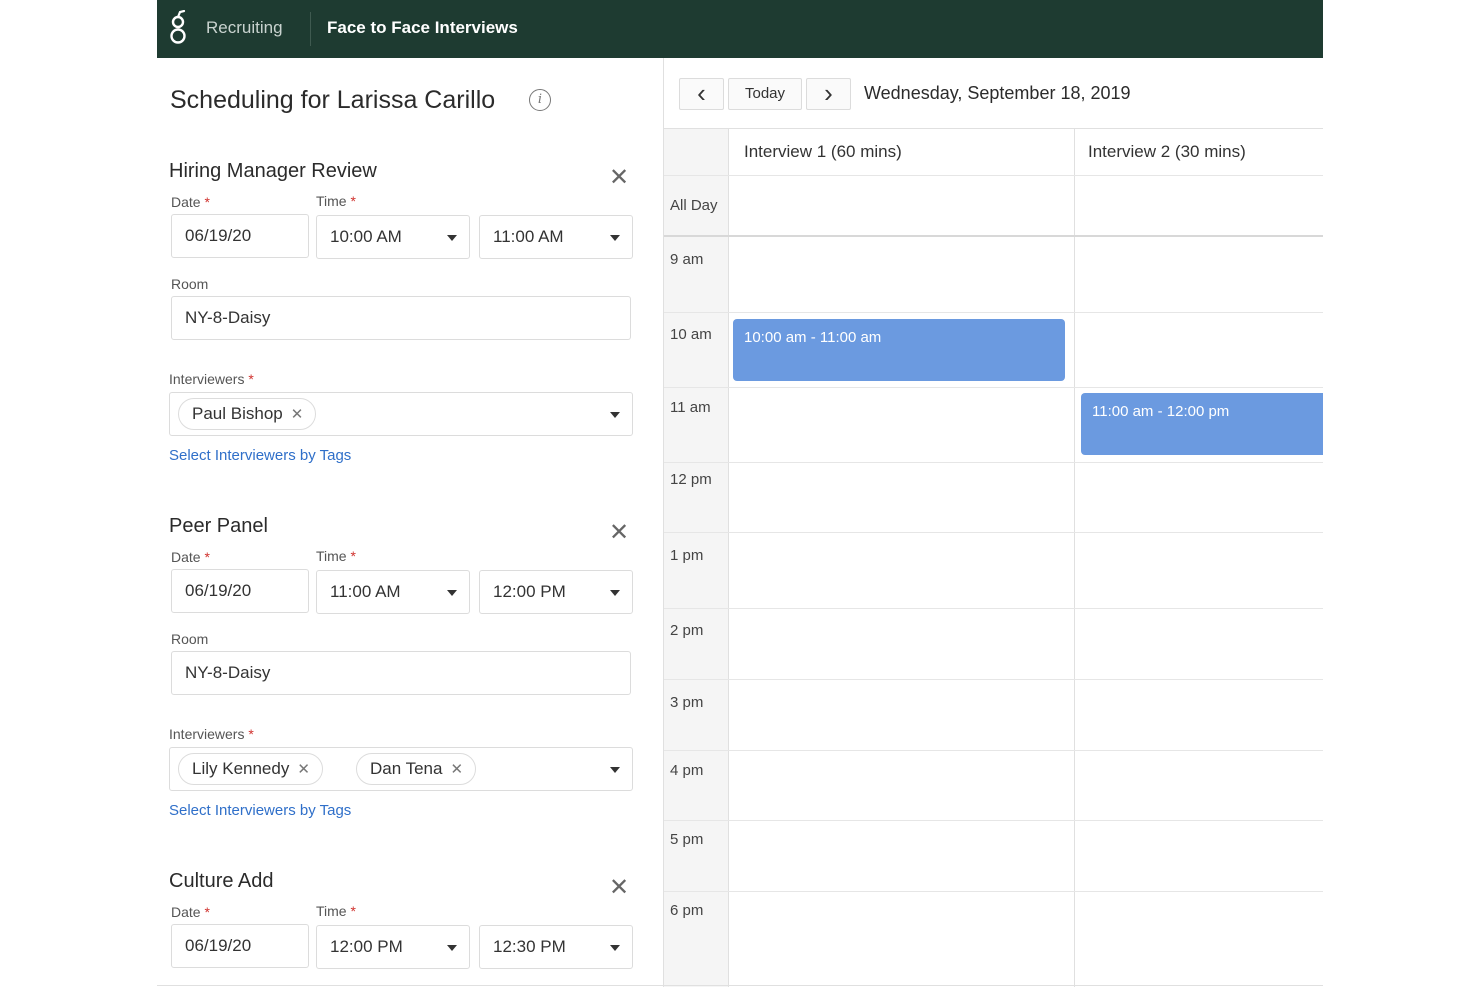 The height and width of the screenshot is (987, 1480). Describe the element at coordinates (687, 910) in the screenshot. I see `hour-label: 6 pm` at that location.